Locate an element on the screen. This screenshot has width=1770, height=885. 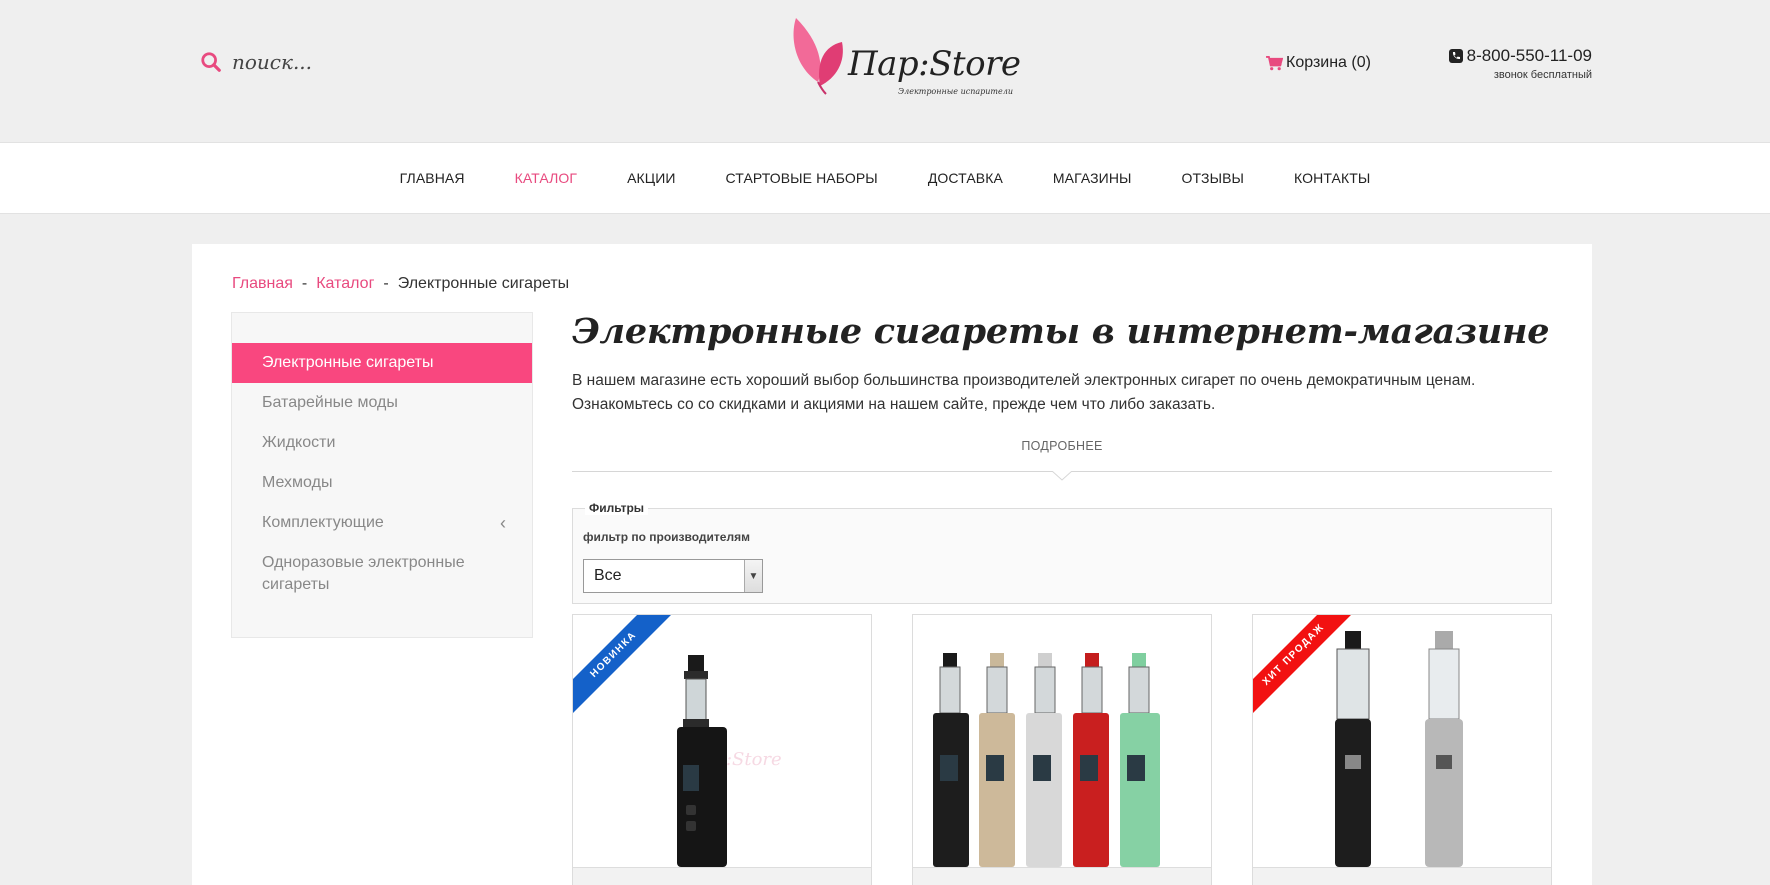
petal-logo-icon is located at coordinates (818, 56).